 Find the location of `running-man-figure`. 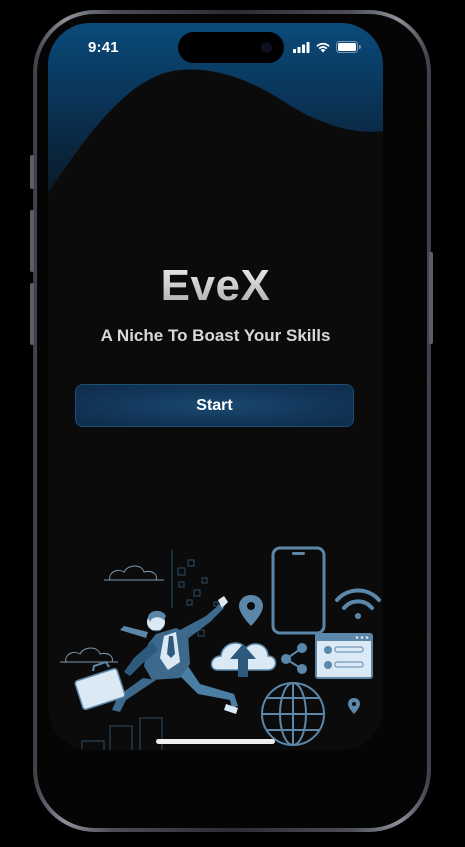

running-man-figure is located at coordinates (156, 655).